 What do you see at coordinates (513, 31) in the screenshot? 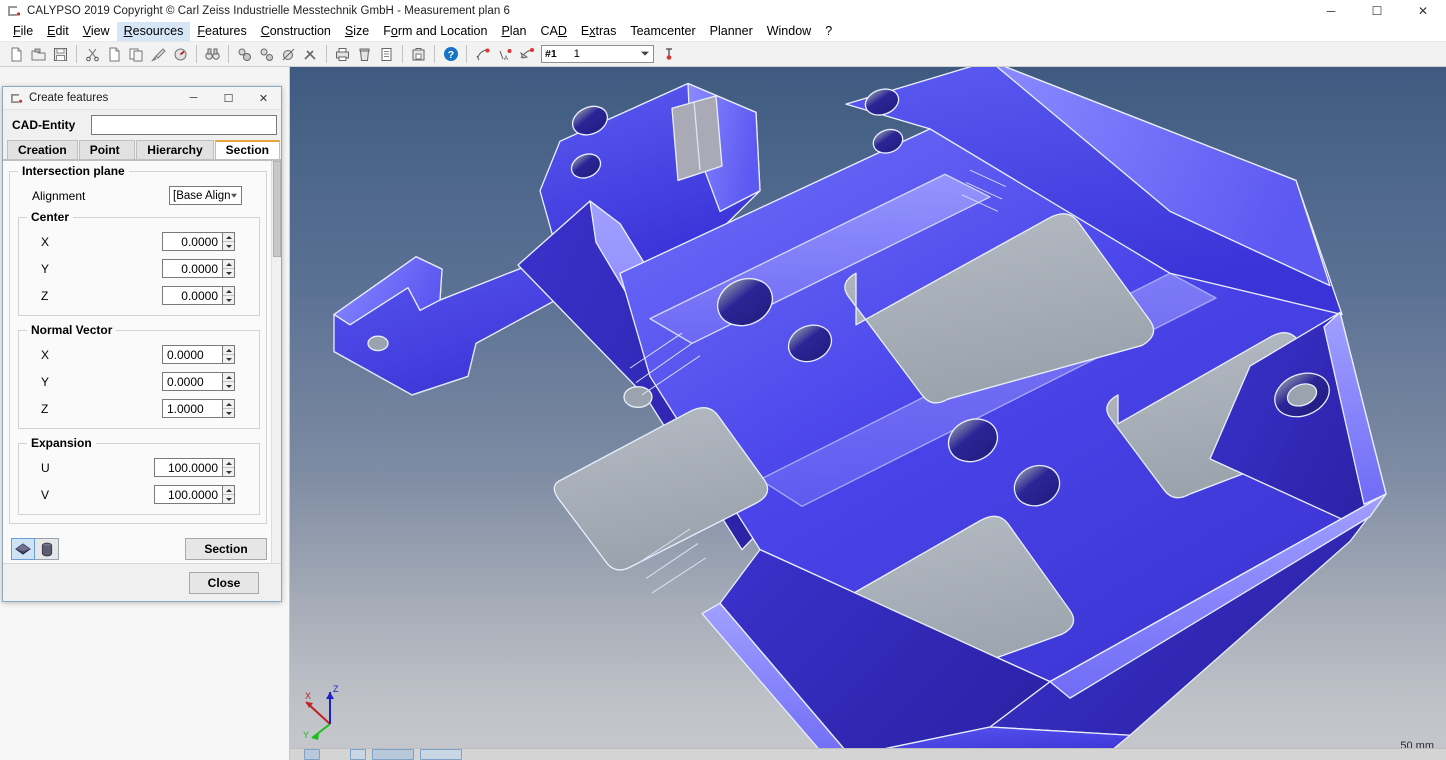
I see `menu-item-plan: Plan` at bounding box center [513, 31].